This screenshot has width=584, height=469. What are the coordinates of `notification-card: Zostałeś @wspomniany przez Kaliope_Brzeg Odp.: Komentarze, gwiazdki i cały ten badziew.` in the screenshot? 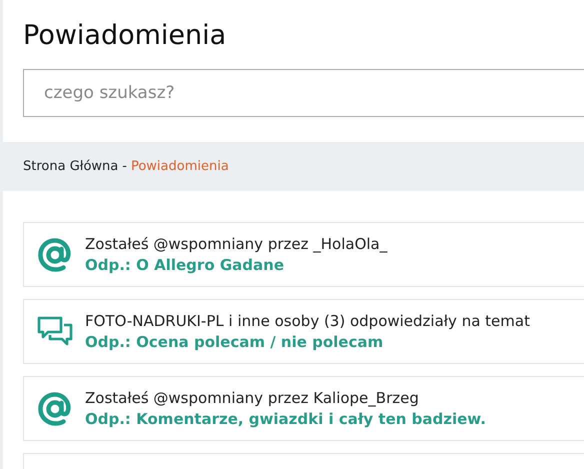 It's located at (303, 409).